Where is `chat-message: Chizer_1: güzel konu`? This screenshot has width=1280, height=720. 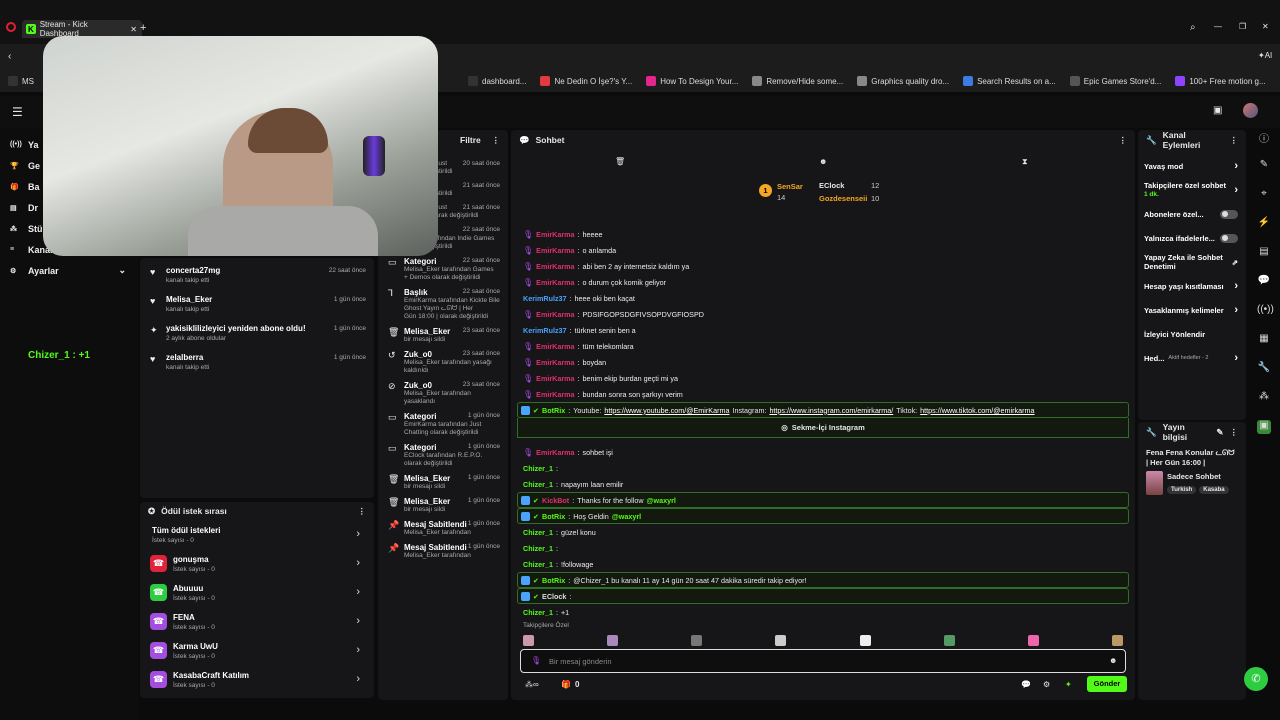 chat-message: Chizer_1: güzel konu is located at coordinates (823, 532).